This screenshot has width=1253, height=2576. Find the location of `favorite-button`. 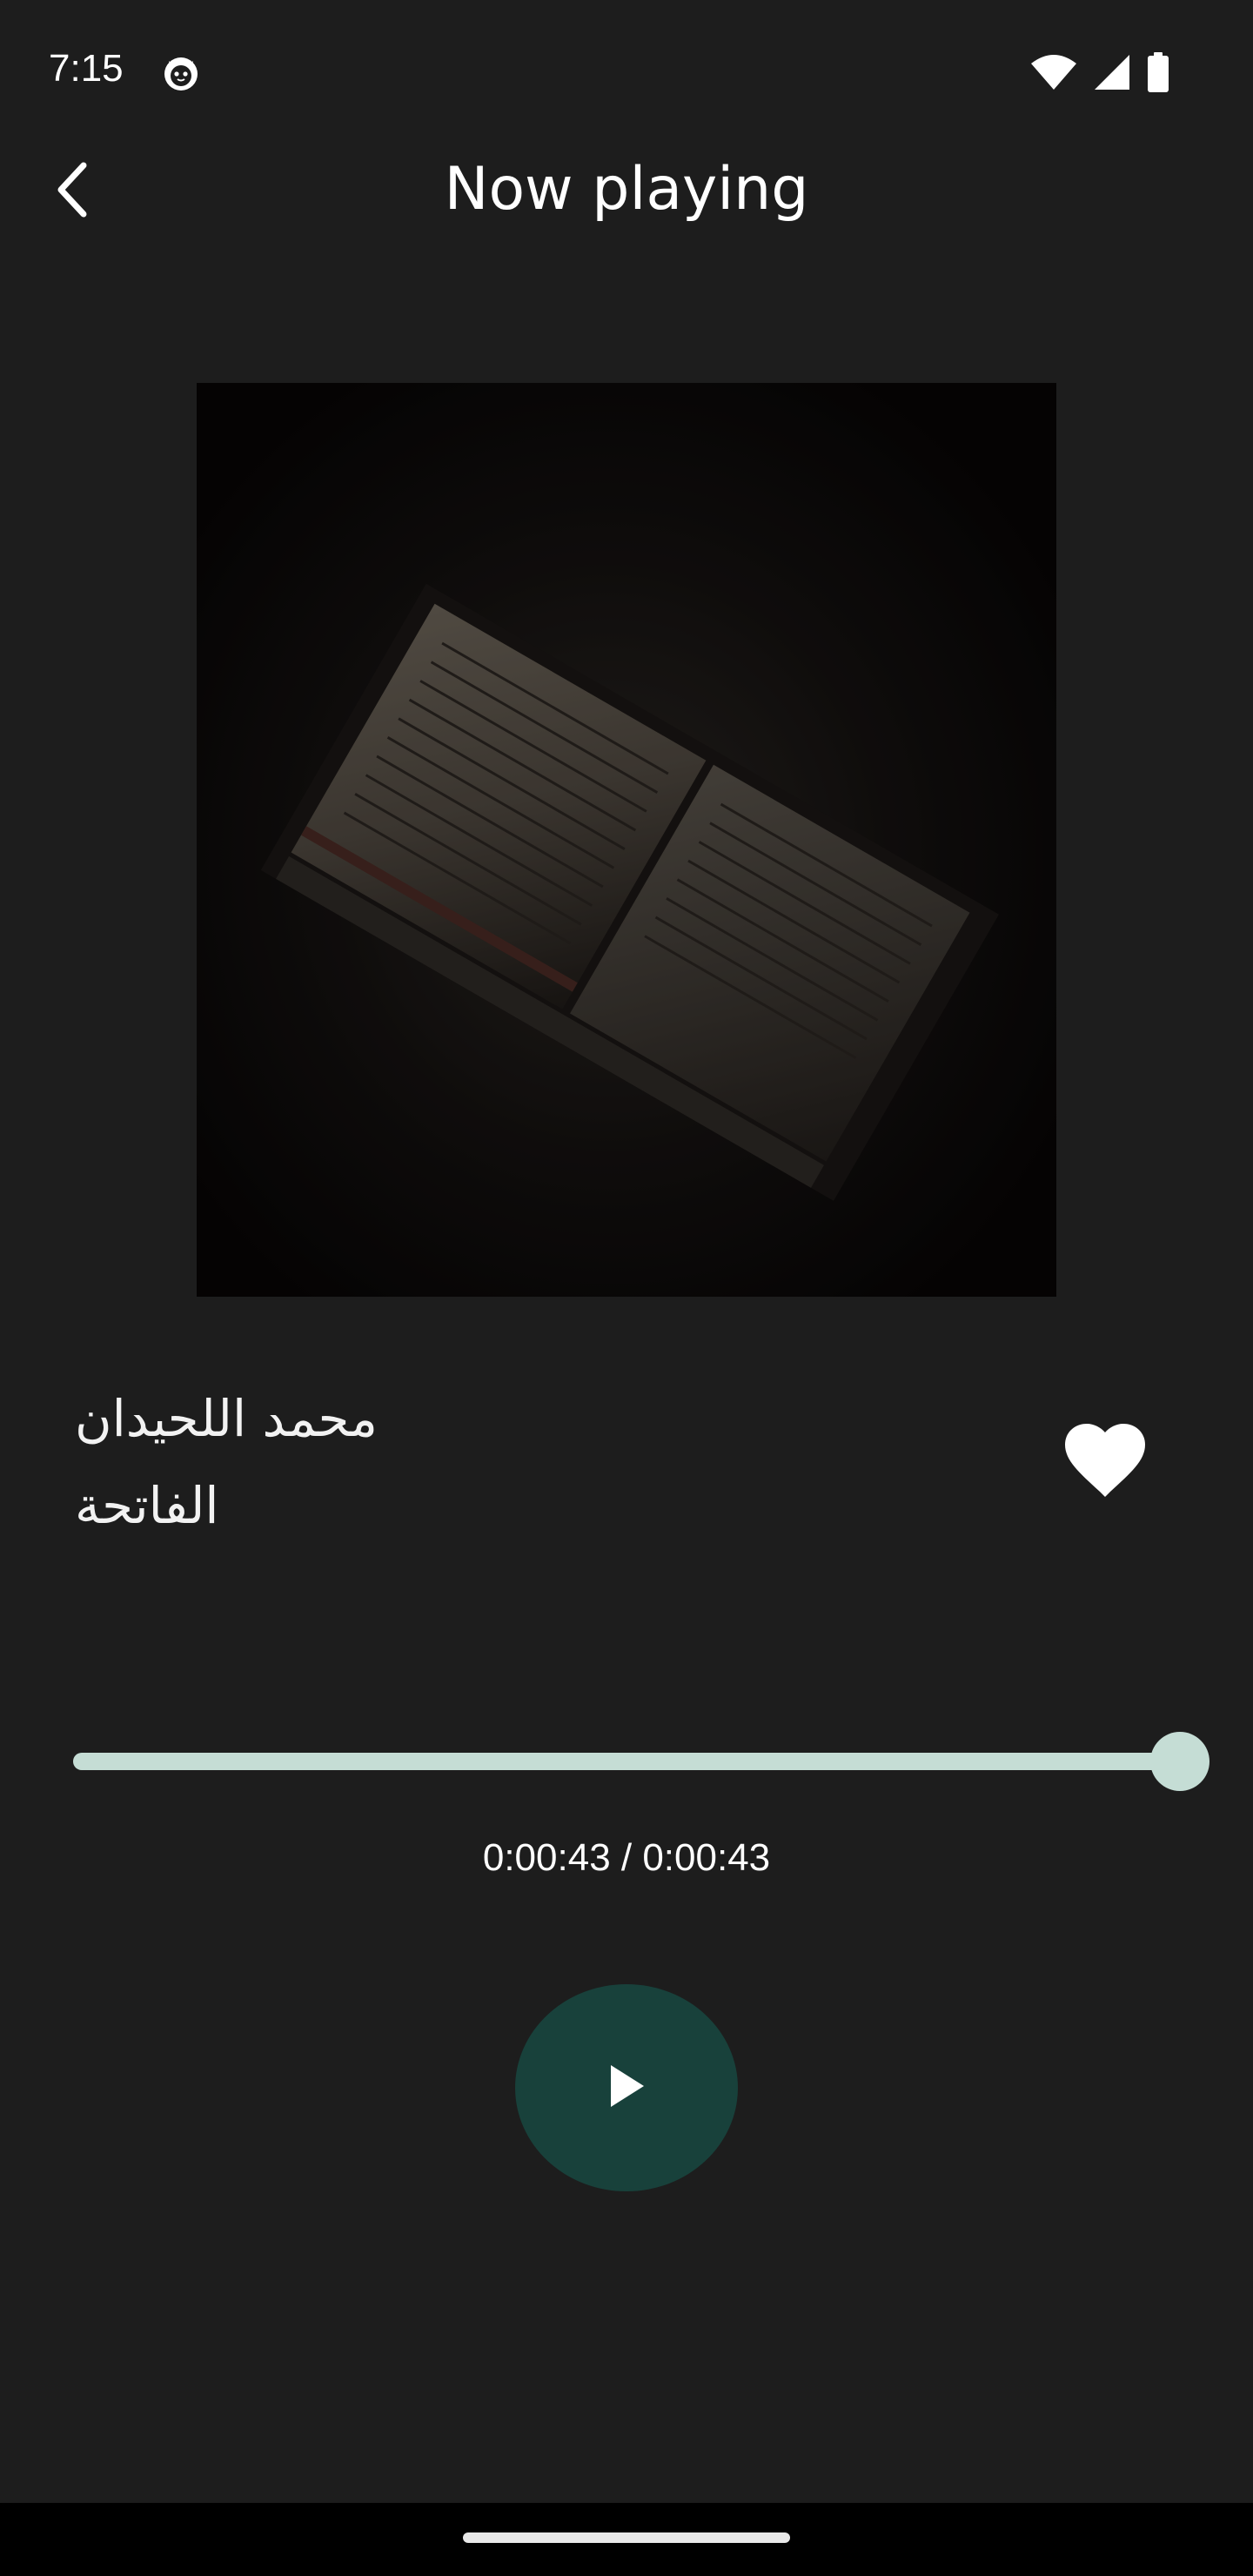

favorite-button is located at coordinates (1105, 1463).